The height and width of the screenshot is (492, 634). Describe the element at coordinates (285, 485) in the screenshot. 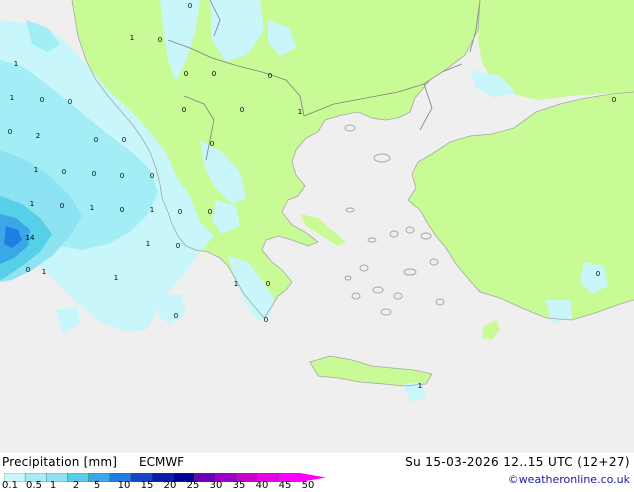

I see `scale-tick-label: 45` at that location.